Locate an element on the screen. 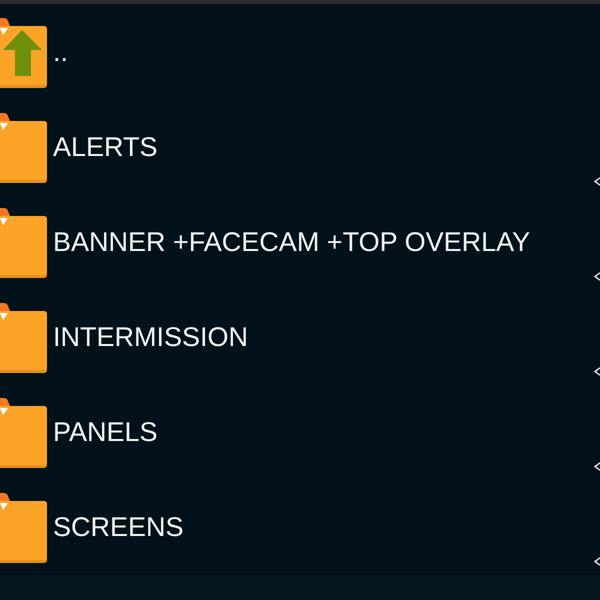 The height and width of the screenshot is (600, 600). folder-name: SCREENS is located at coordinates (118, 527).